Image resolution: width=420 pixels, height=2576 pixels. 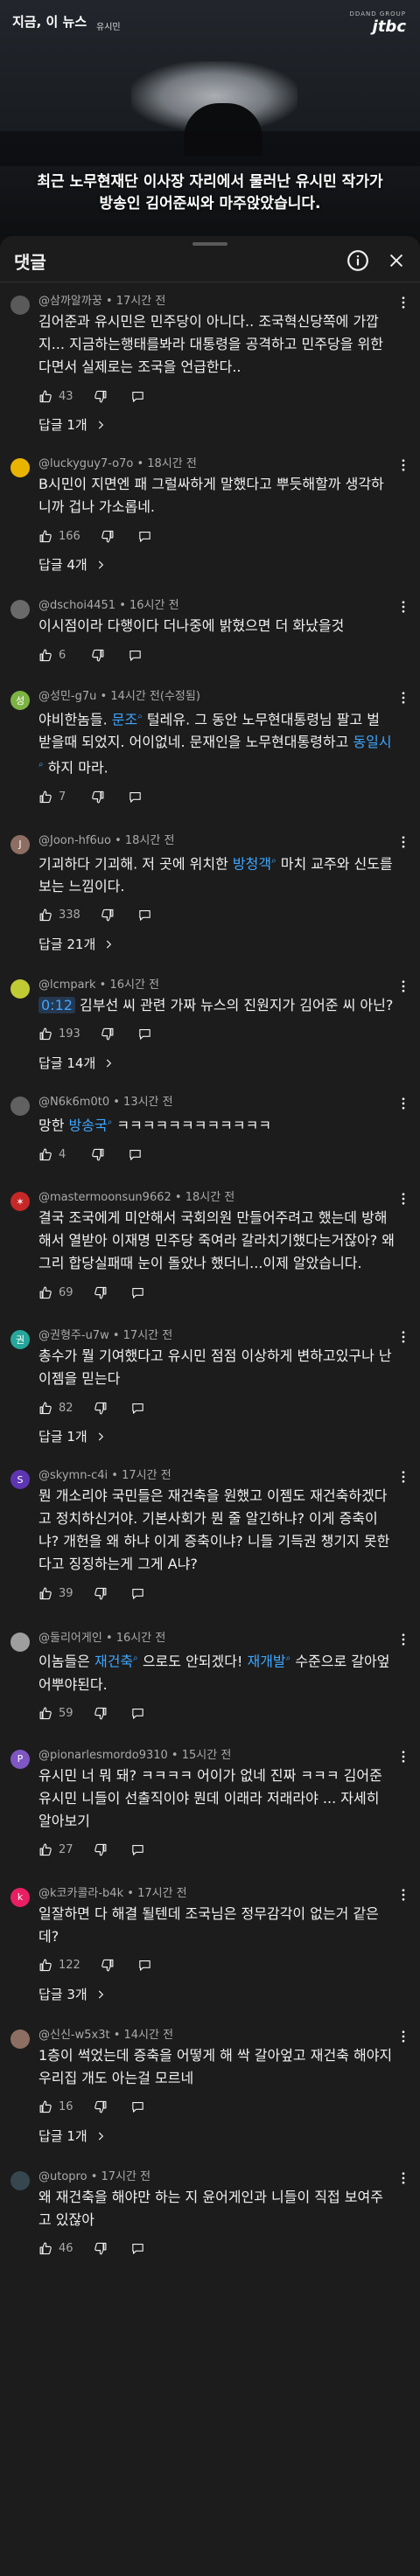 What do you see at coordinates (396, 260) in the screenshot?
I see `close-icon` at bounding box center [396, 260].